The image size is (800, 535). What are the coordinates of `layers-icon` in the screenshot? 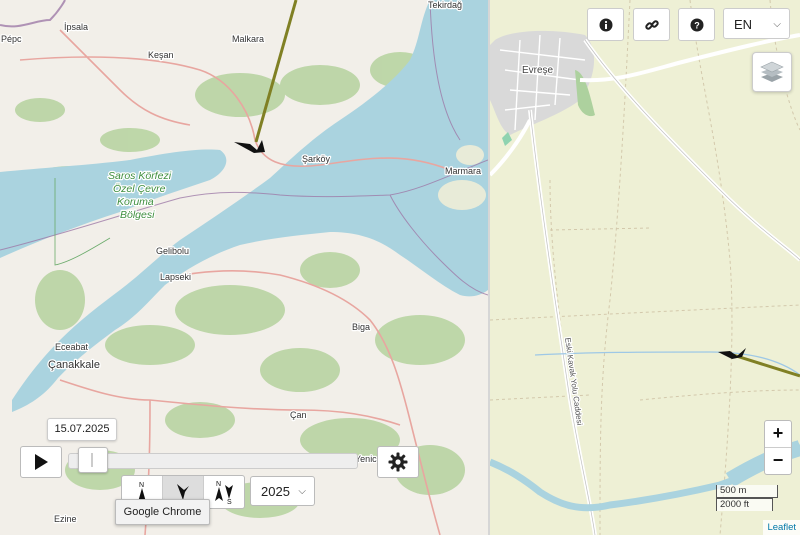 It's located at (772, 71).